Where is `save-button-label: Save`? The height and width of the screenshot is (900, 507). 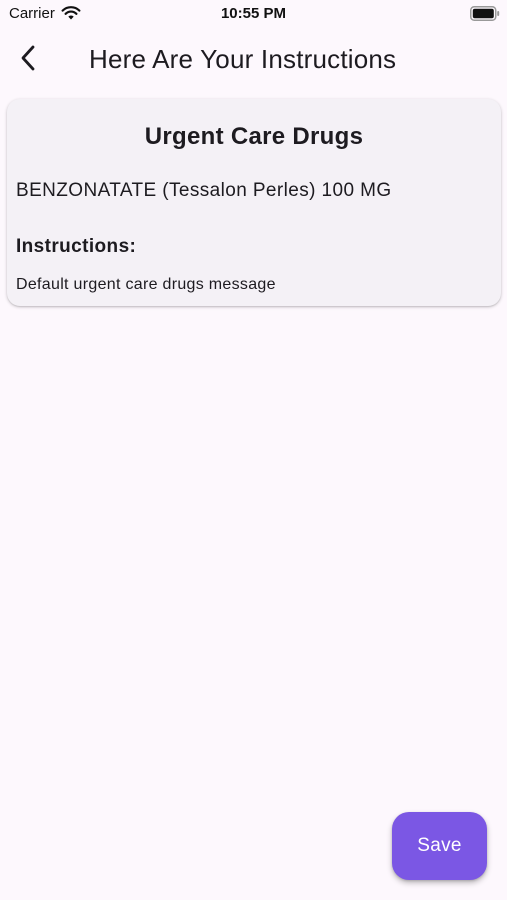
save-button-label: Save is located at coordinates (439, 845).